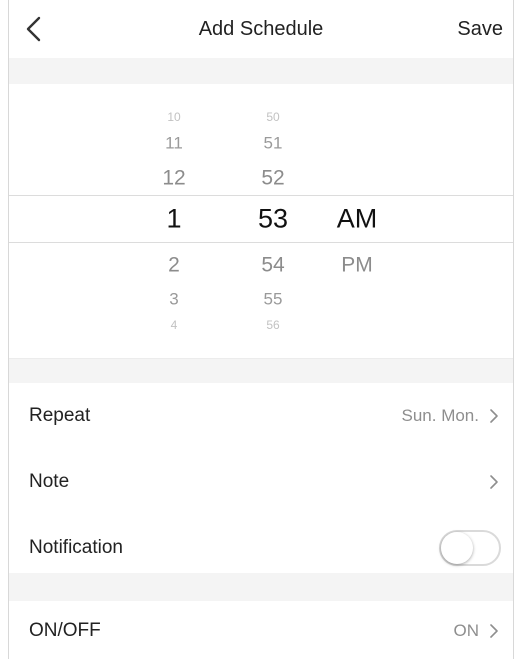  What do you see at coordinates (261, 195) in the screenshot?
I see `picker-selection-top-line` at bounding box center [261, 195].